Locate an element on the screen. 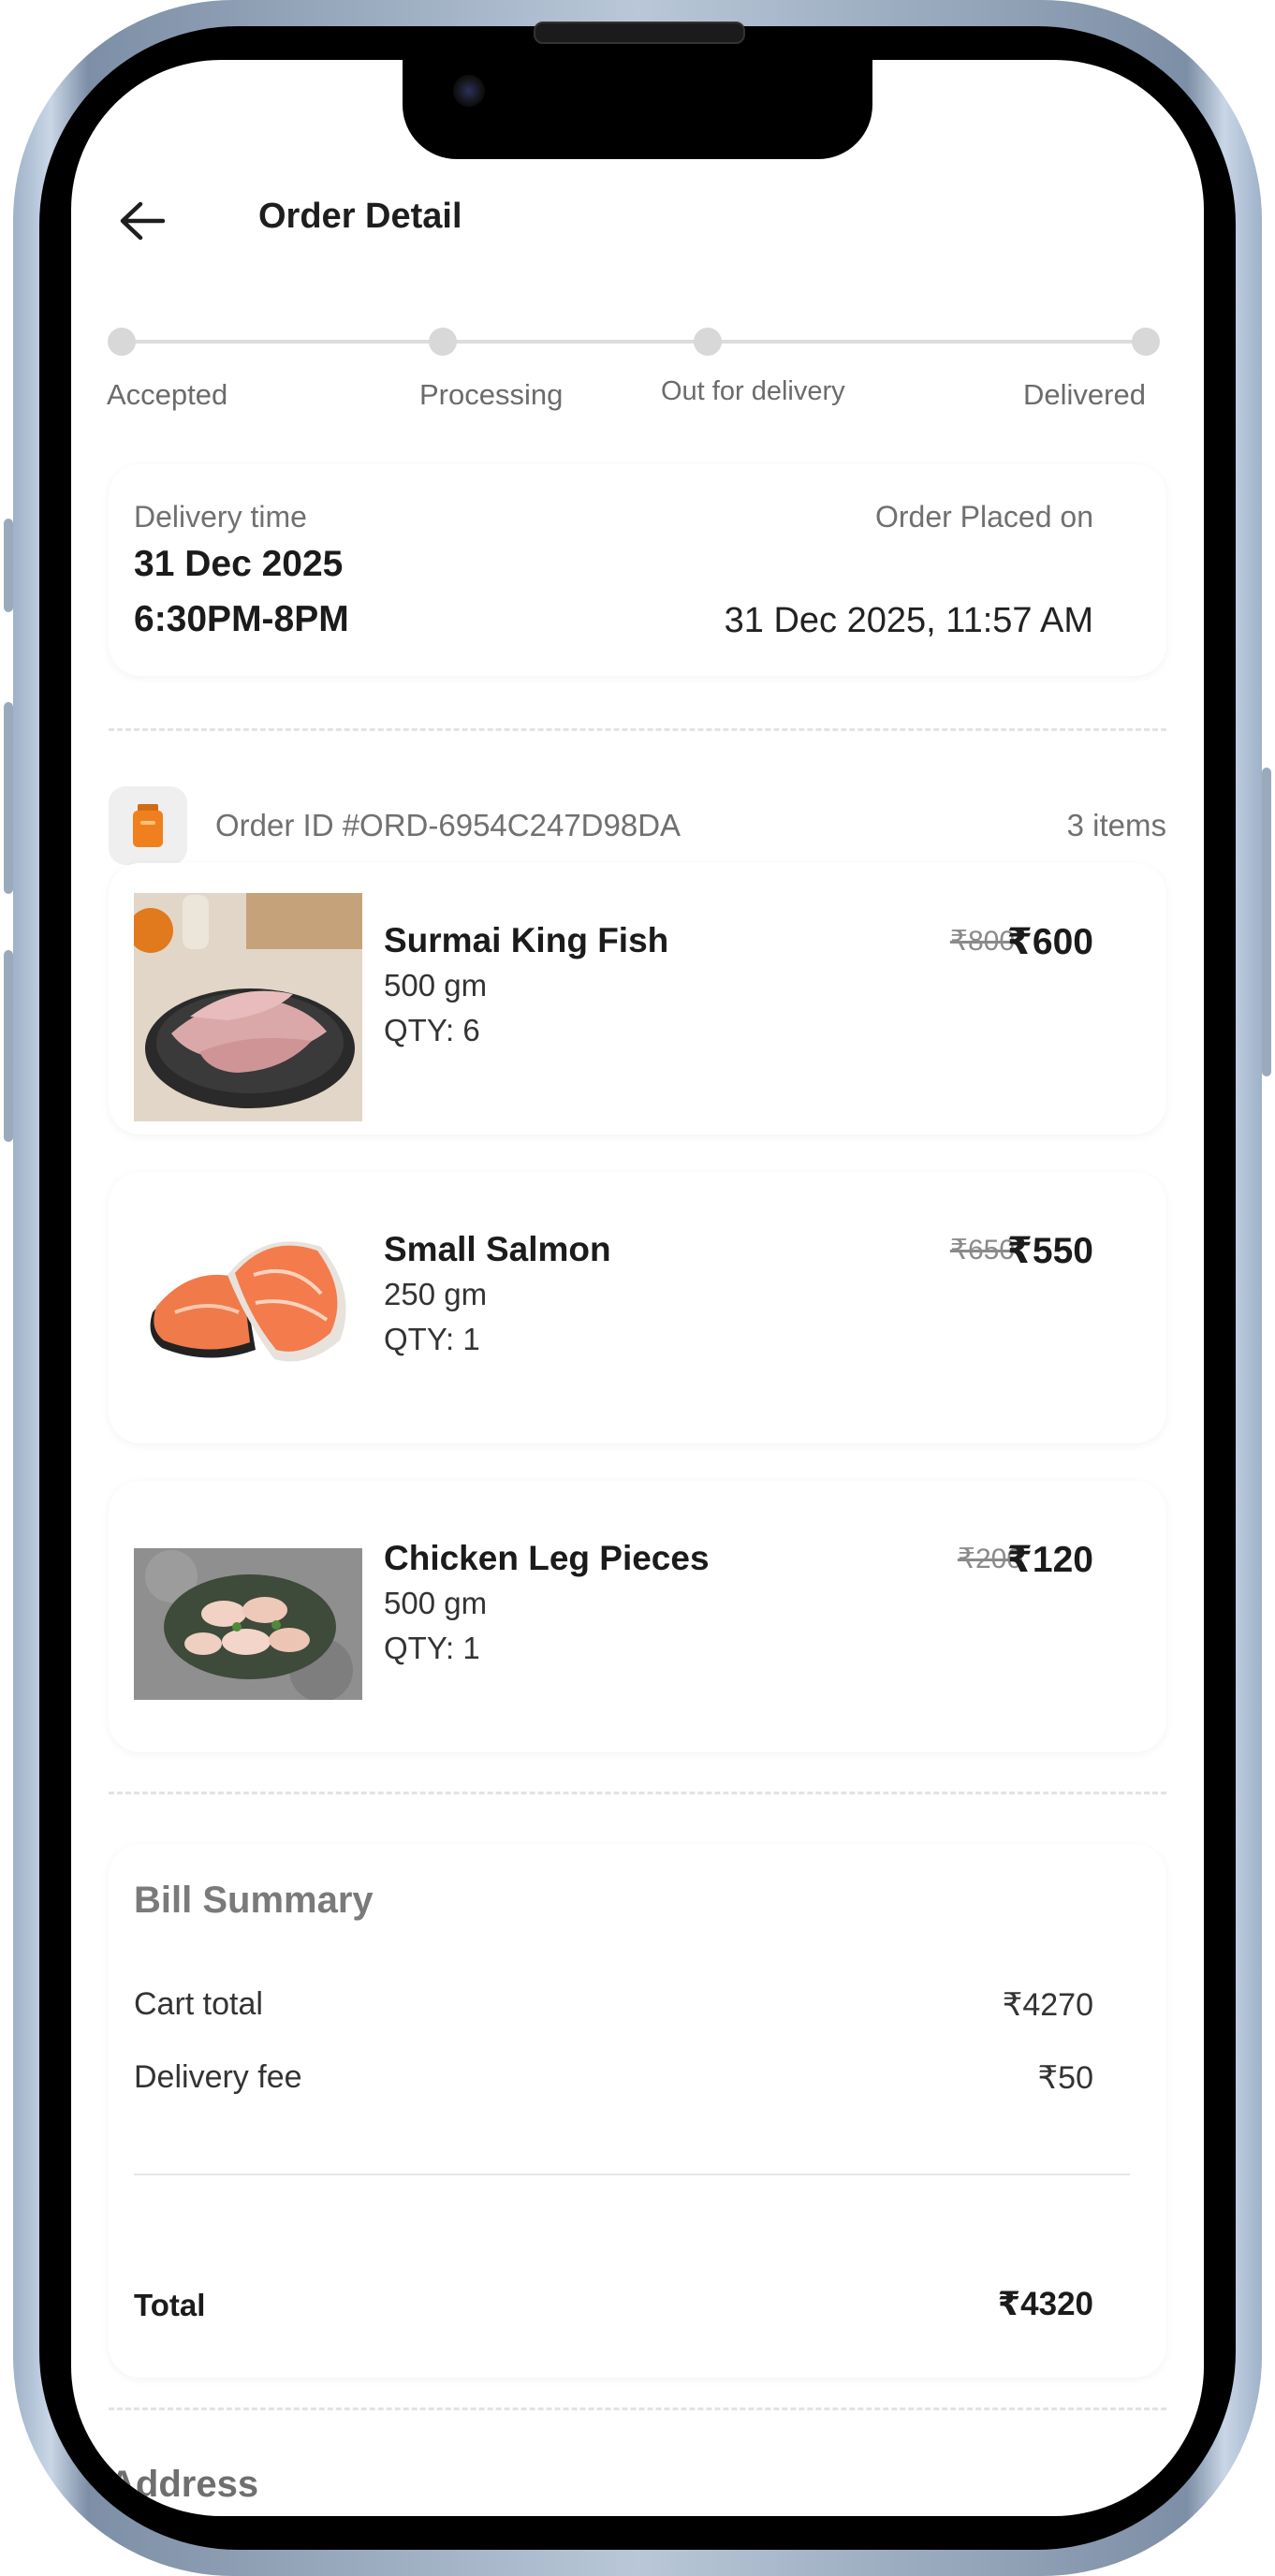  product-image-surmai-king-fish is located at coordinates (248, 1007).